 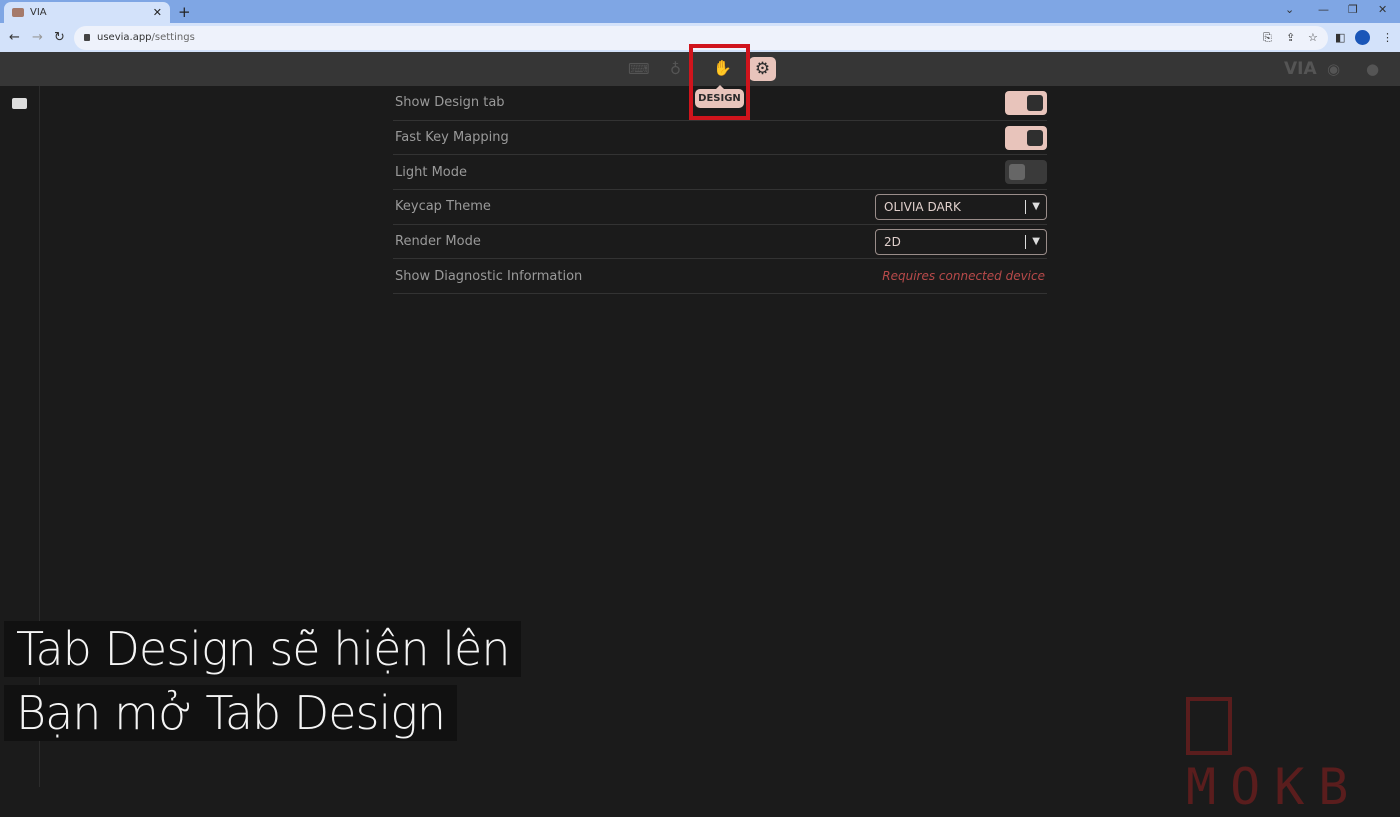 What do you see at coordinates (38, 12) in the screenshot?
I see `tab-title: VIA` at bounding box center [38, 12].